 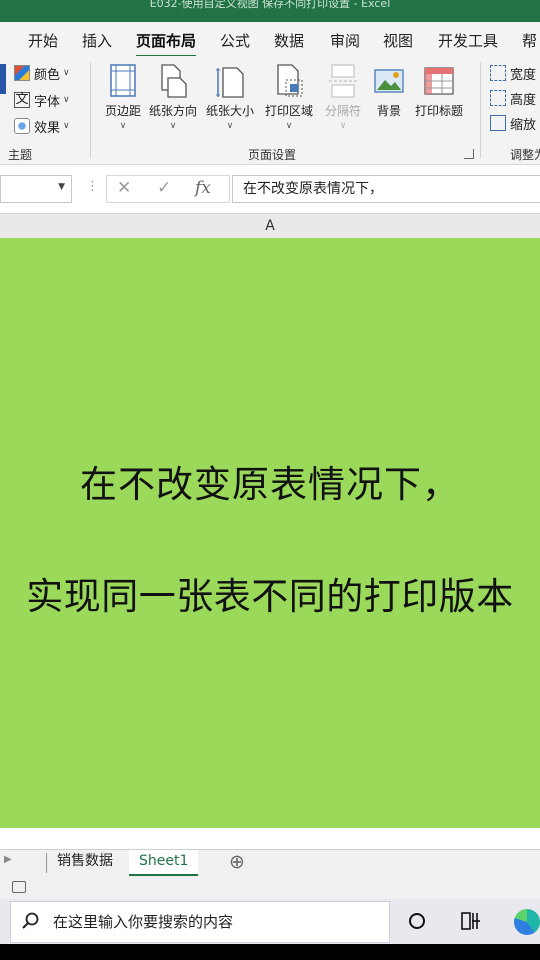 I want to click on margins-button: 页边距 ∨, so click(x=123, y=96).